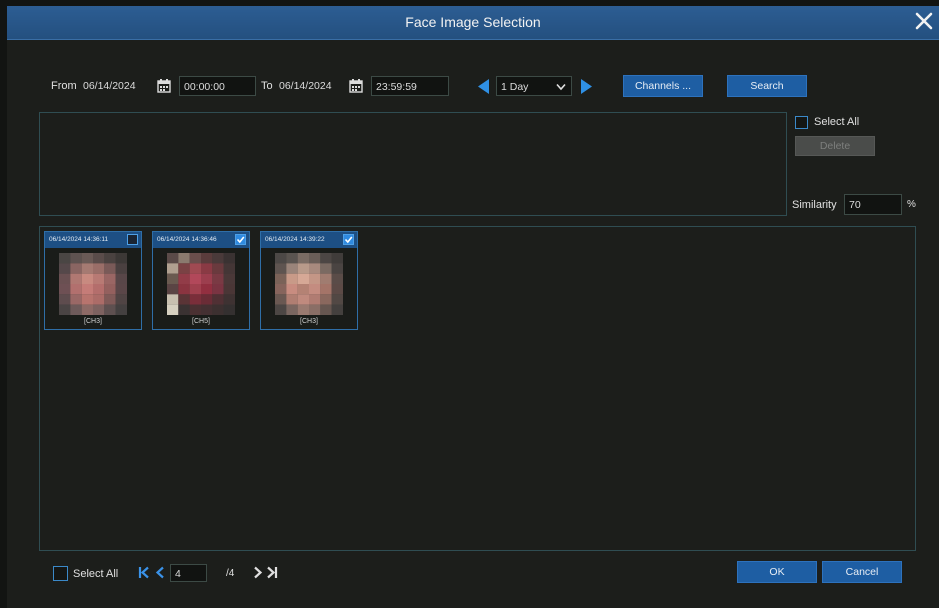  I want to click on search-button: Search, so click(767, 86).